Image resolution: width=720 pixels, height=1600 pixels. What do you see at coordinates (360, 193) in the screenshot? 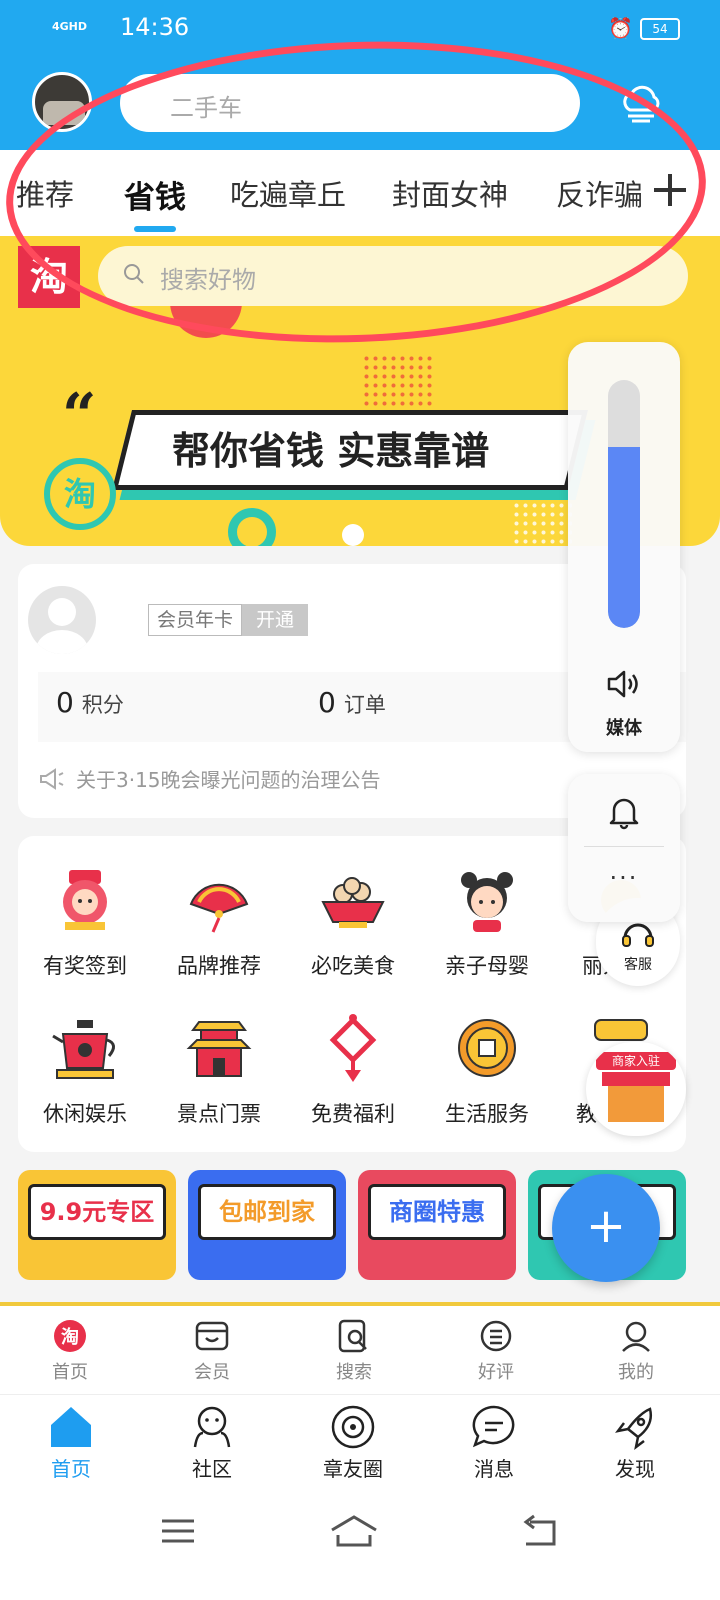
I see `channel-tabs: 推荐 省钱 吃遍章丘 封面女神 反诈骗` at bounding box center [360, 193].